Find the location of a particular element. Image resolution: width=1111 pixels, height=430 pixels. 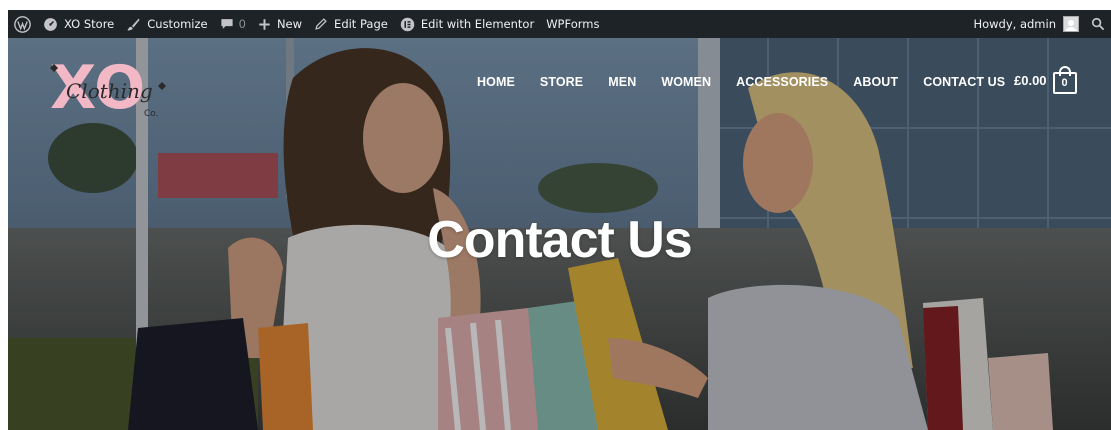

site-logo: XO Clothing Co. is located at coordinates (111, 87).